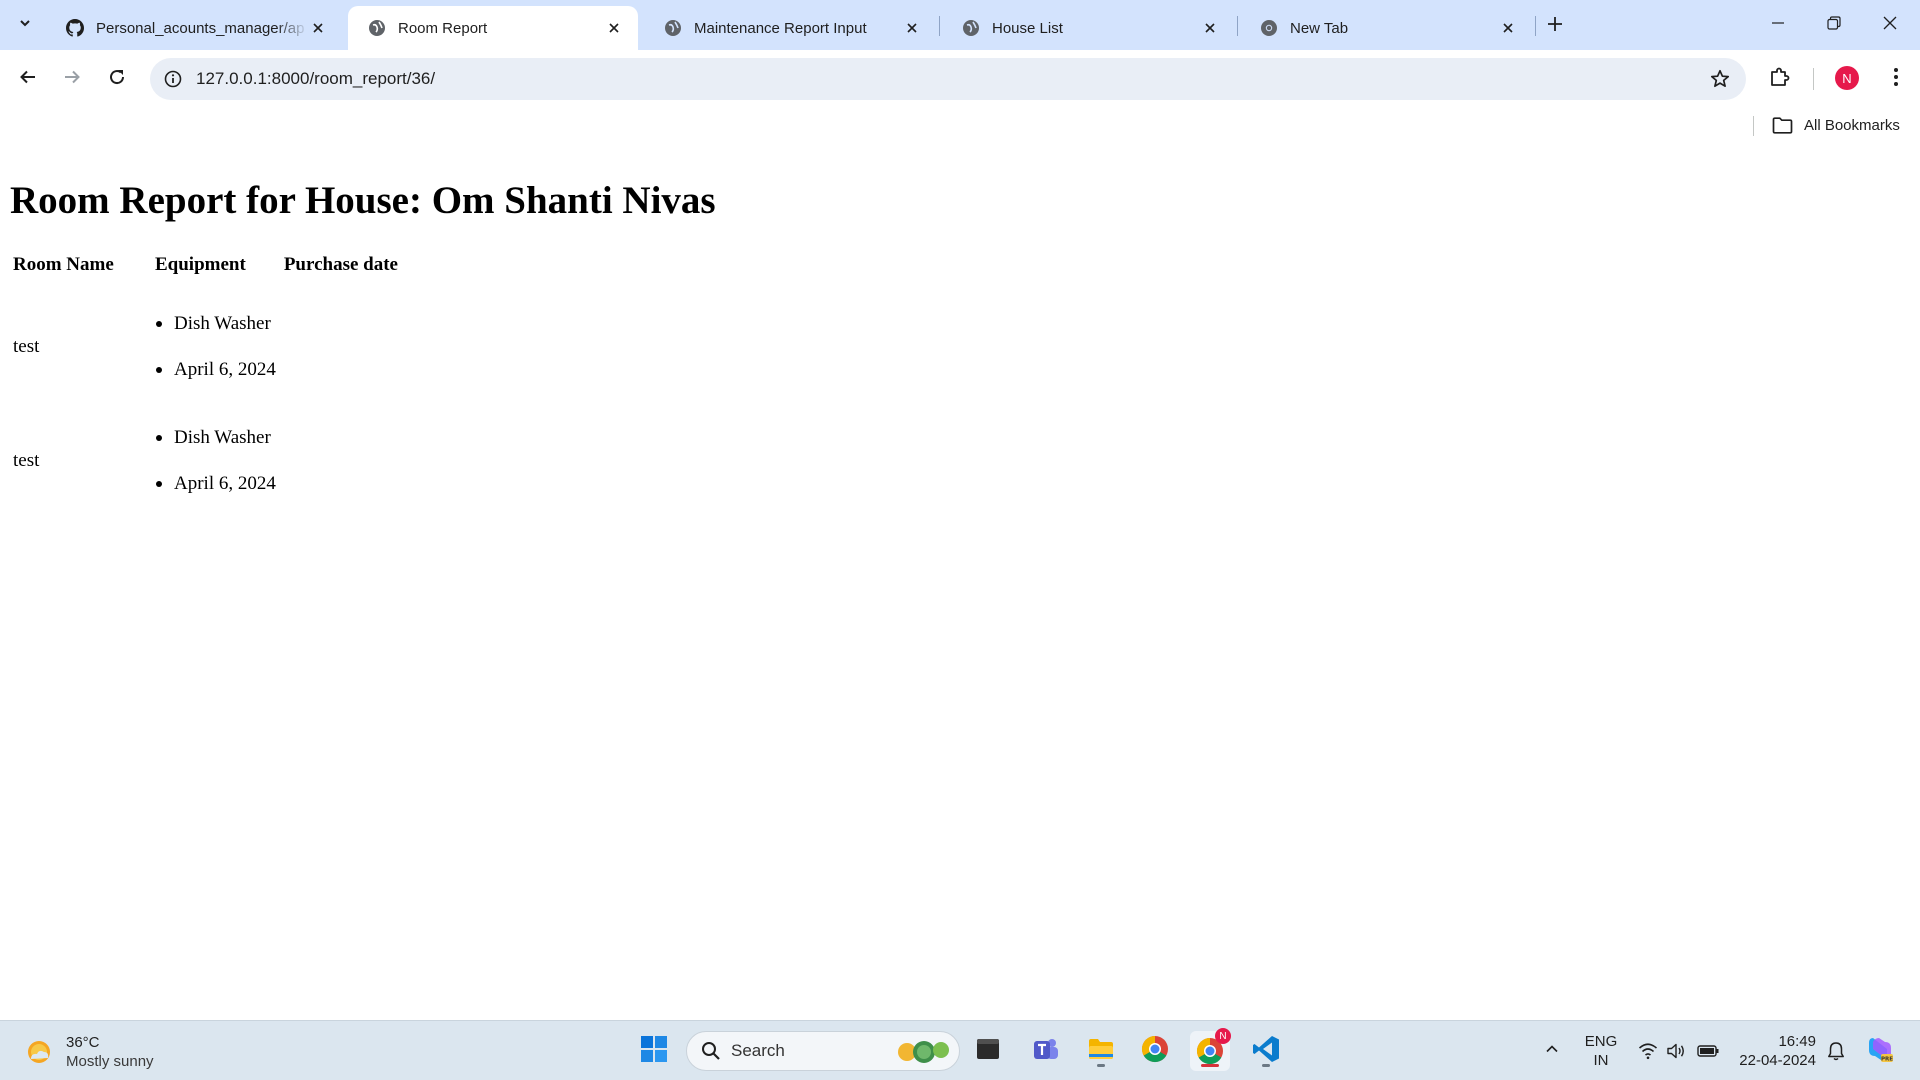  I want to click on taskbar-app-file-explorer, so click(1101, 1051).